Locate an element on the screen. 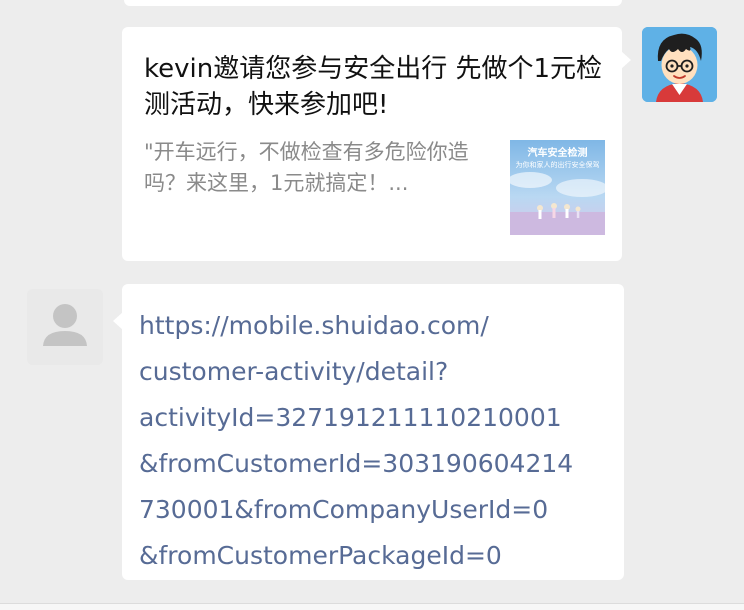 Image resolution: width=744 pixels, height=610 pixels. self-avatar is located at coordinates (679, 64).